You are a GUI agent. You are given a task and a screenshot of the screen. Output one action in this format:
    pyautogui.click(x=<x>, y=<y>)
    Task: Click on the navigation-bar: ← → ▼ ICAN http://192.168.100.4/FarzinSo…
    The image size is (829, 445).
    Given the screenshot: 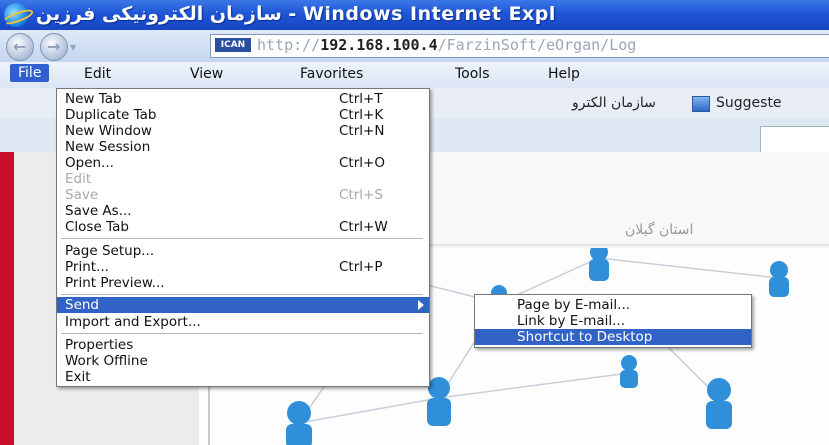 What is the action you would take?
    pyautogui.click(x=414, y=46)
    